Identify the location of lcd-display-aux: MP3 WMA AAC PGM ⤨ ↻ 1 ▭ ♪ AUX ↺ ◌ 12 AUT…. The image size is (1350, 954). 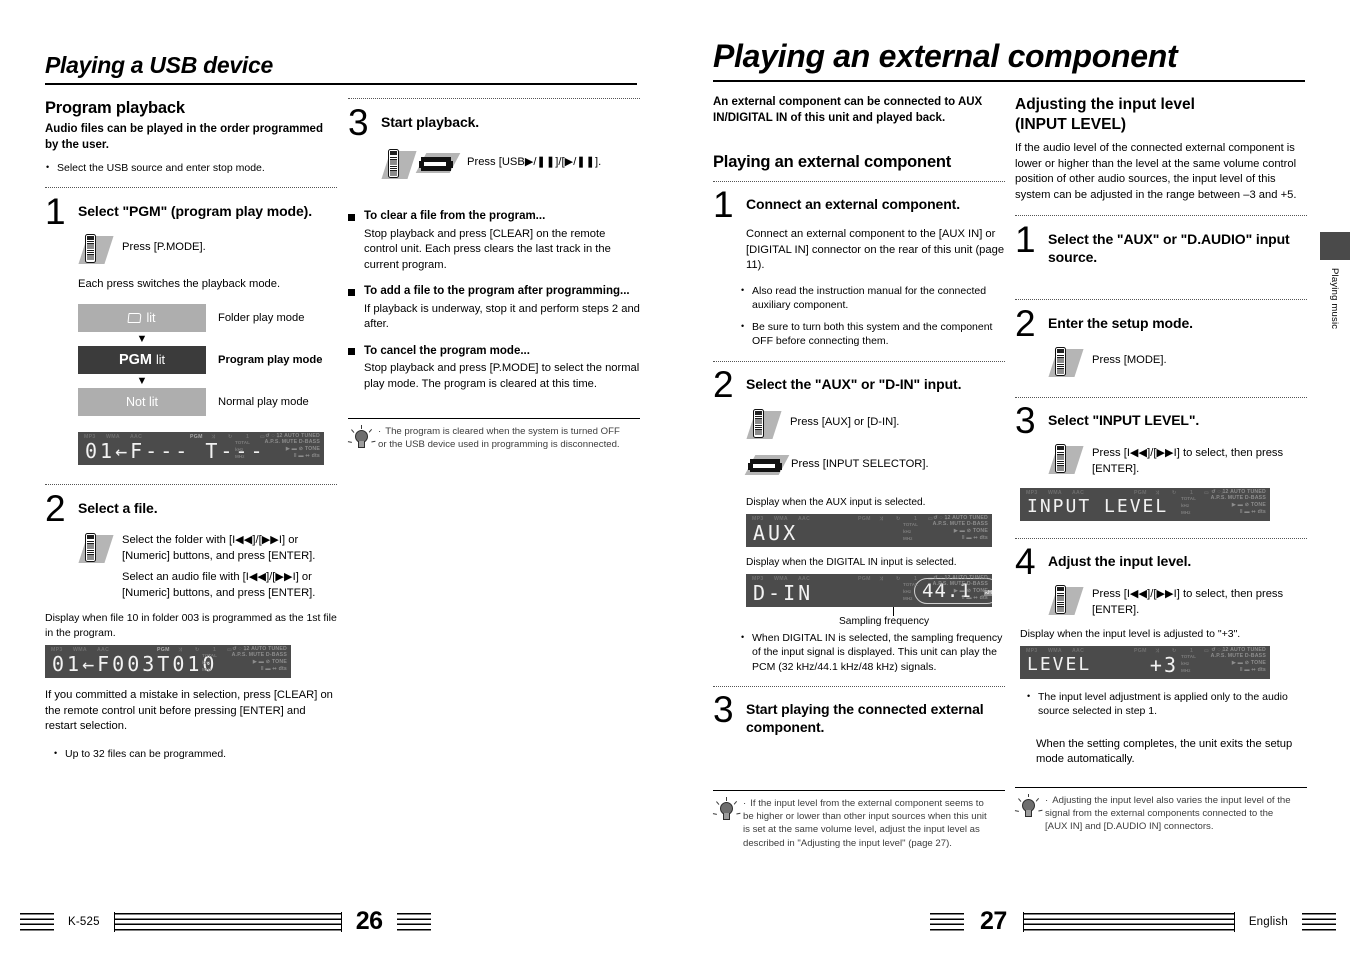
(869, 530).